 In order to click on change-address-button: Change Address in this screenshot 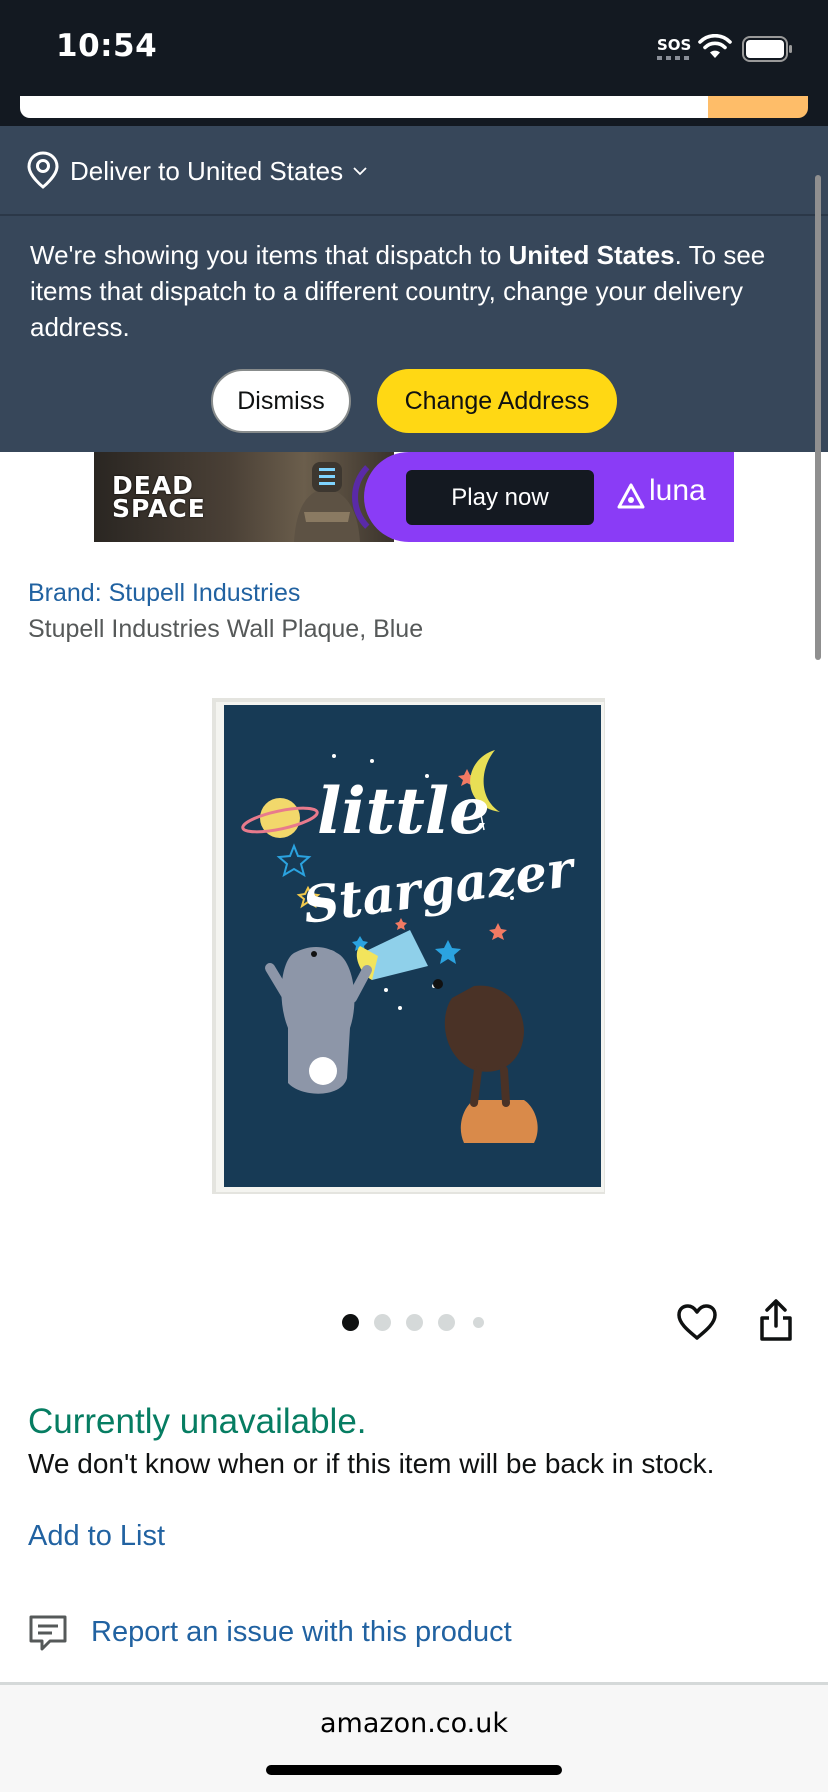, I will do `click(497, 401)`.